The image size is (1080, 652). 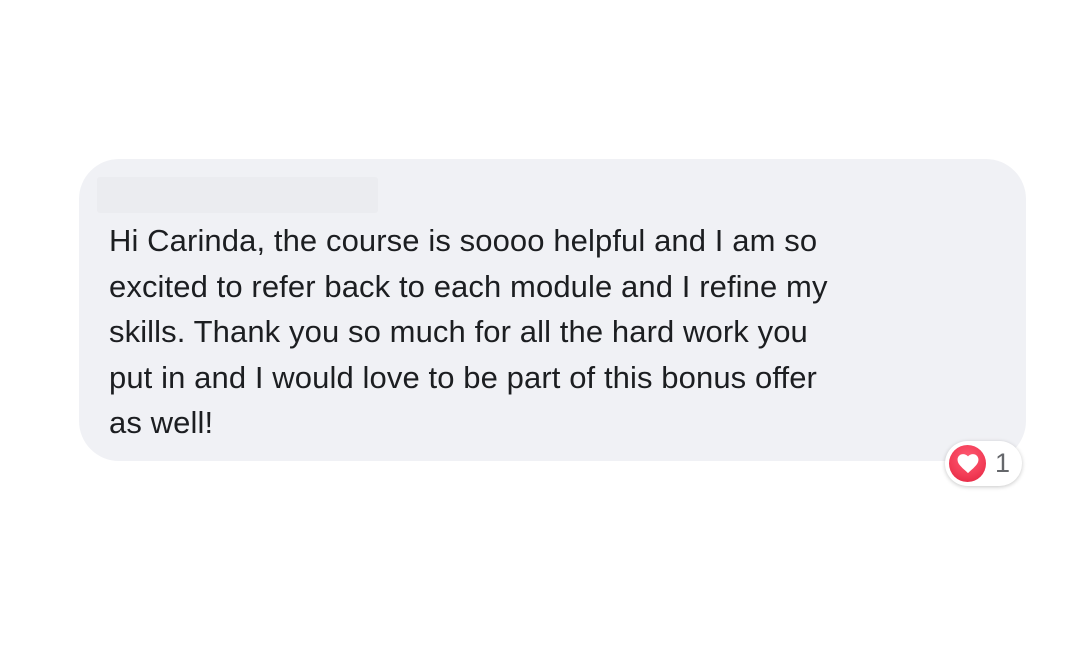 I want to click on reaction-summary: 1, so click(x=983, y=463).